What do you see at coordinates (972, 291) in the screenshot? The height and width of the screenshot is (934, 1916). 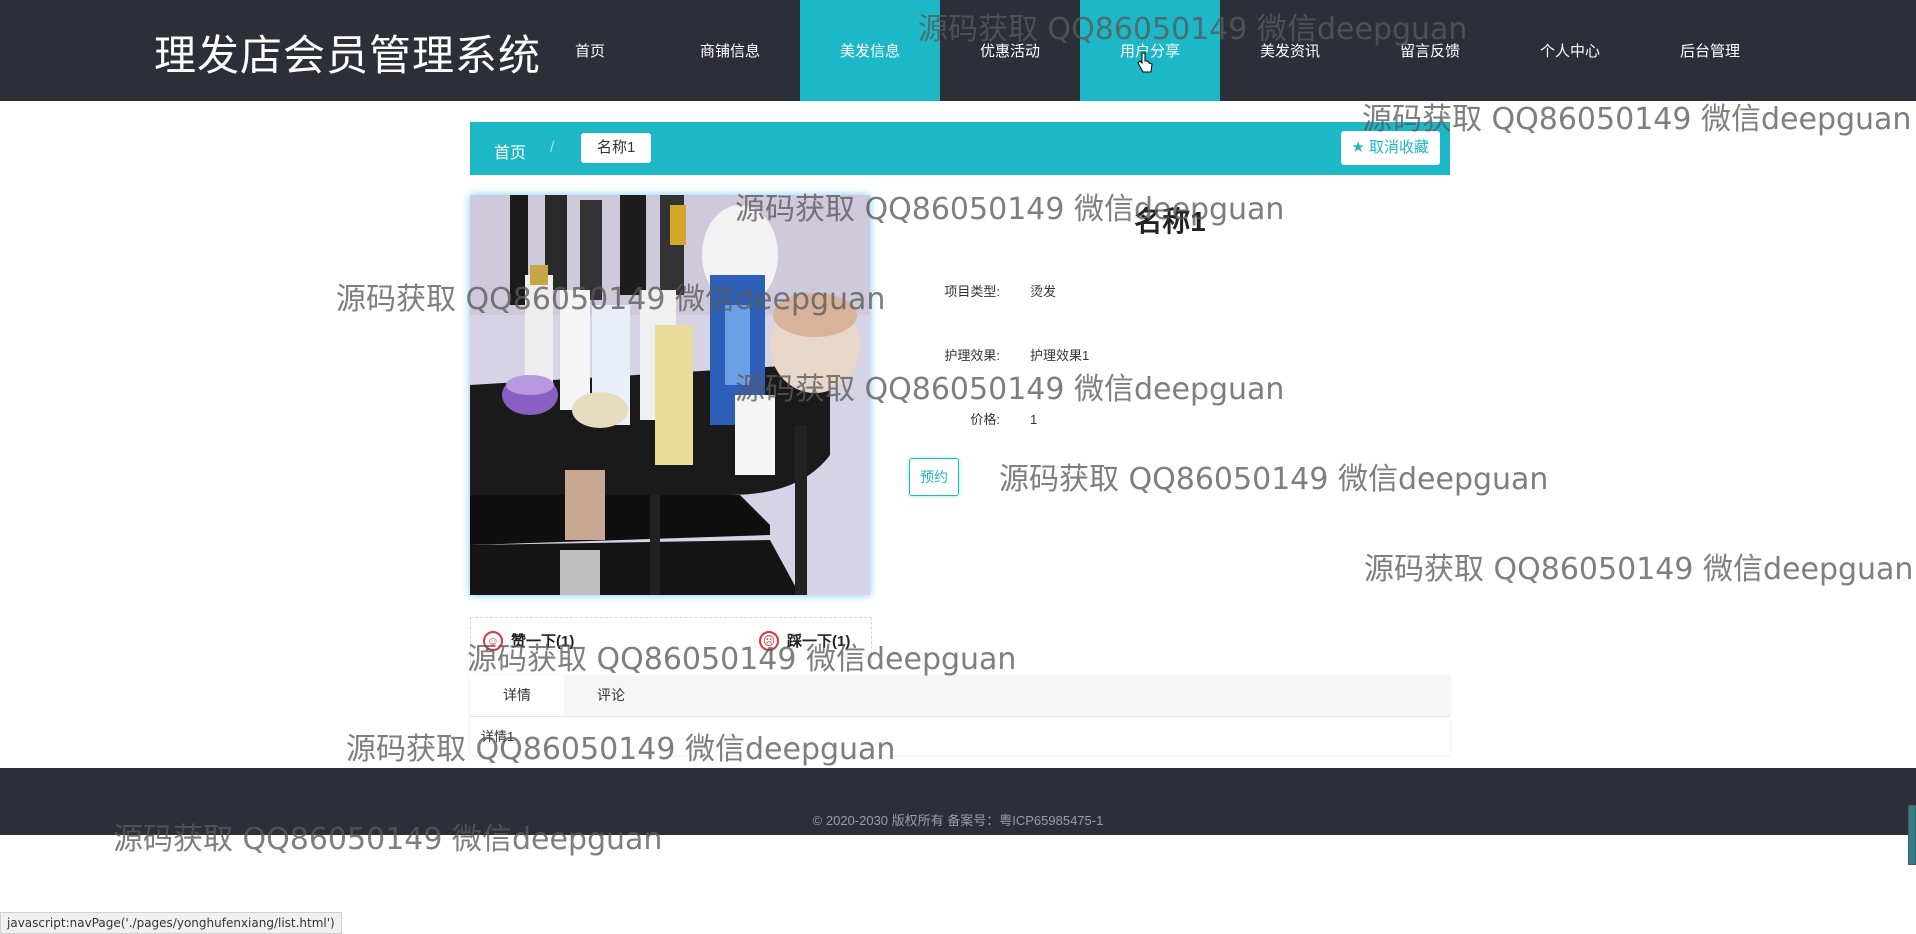 I see `product-type-label: 项目类型:` at bounding box center [972, 291].